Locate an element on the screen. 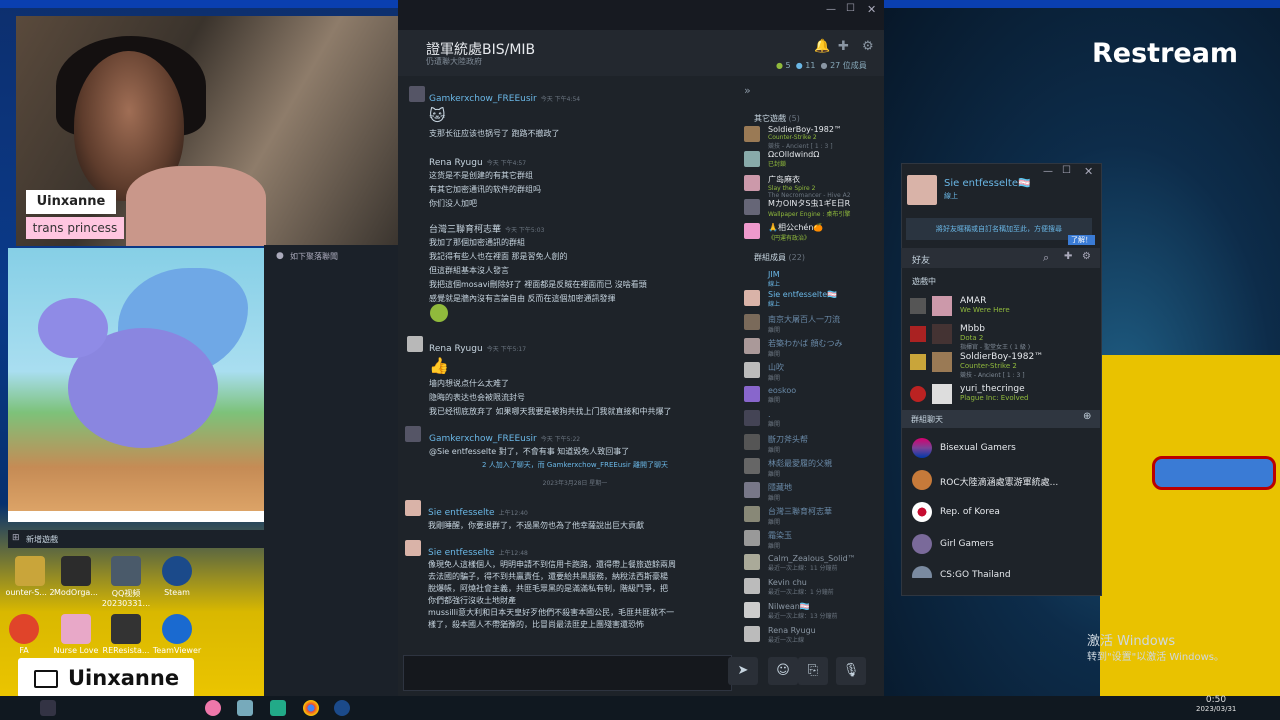 The image size is (1280, 720). message-line: 支那长征应该也锅号了 跑路不撤政了 is located at coordinates (494, 133).